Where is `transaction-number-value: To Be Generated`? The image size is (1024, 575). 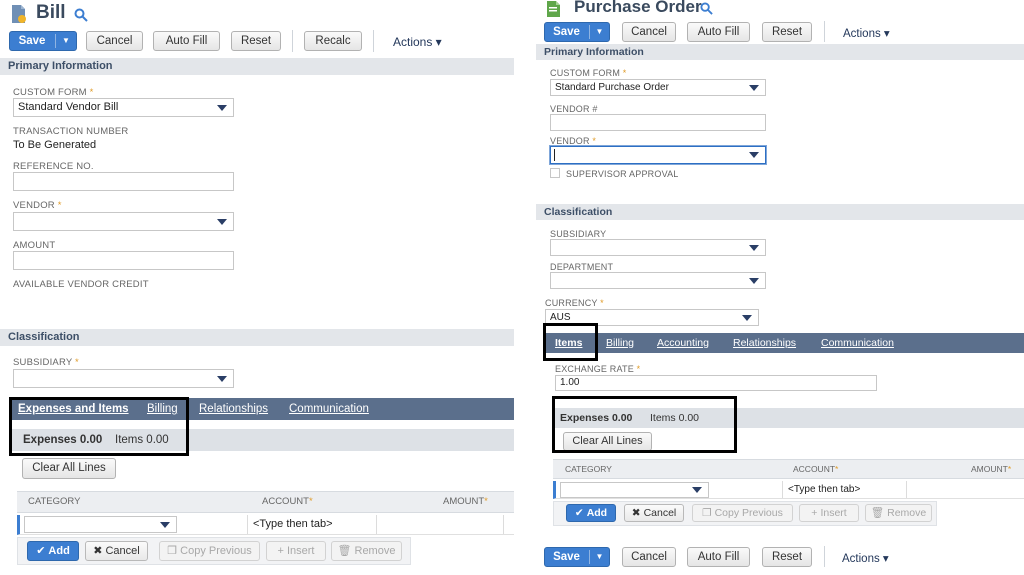
transaction-number-value: To Be Generated is located at coordinates (55, 145).